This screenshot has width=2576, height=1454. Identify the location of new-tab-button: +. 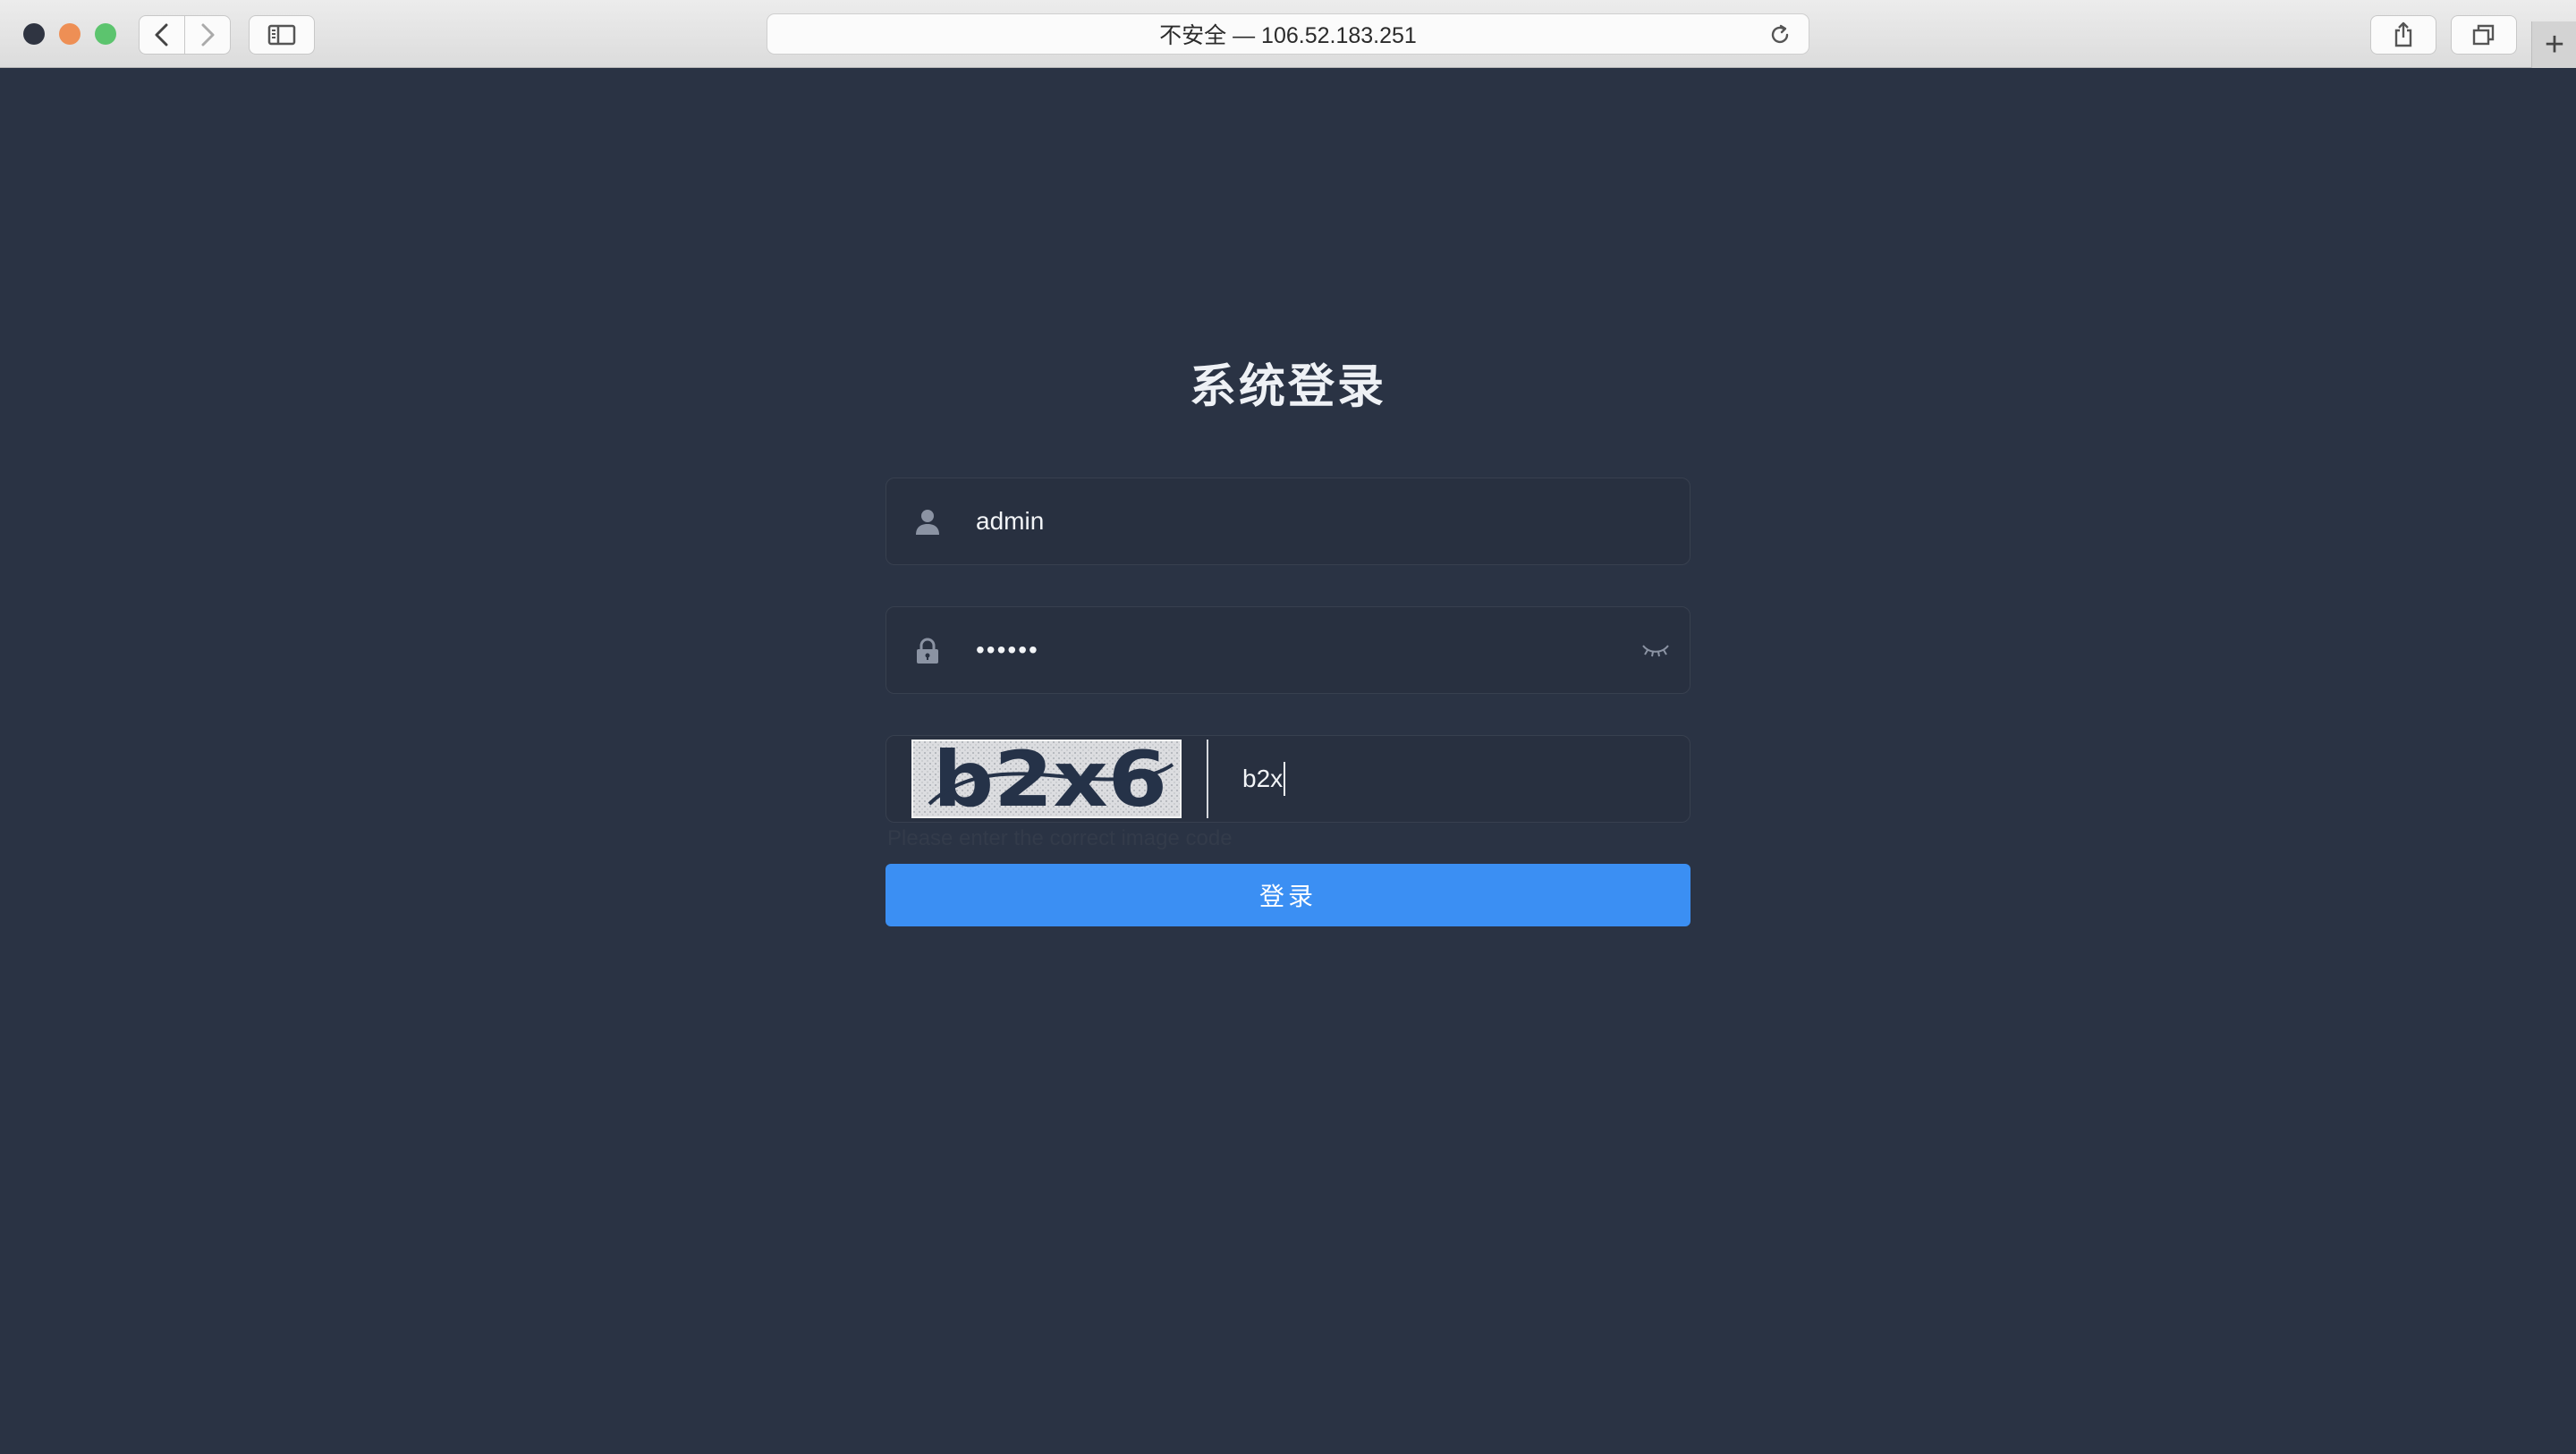
(2553, 45).